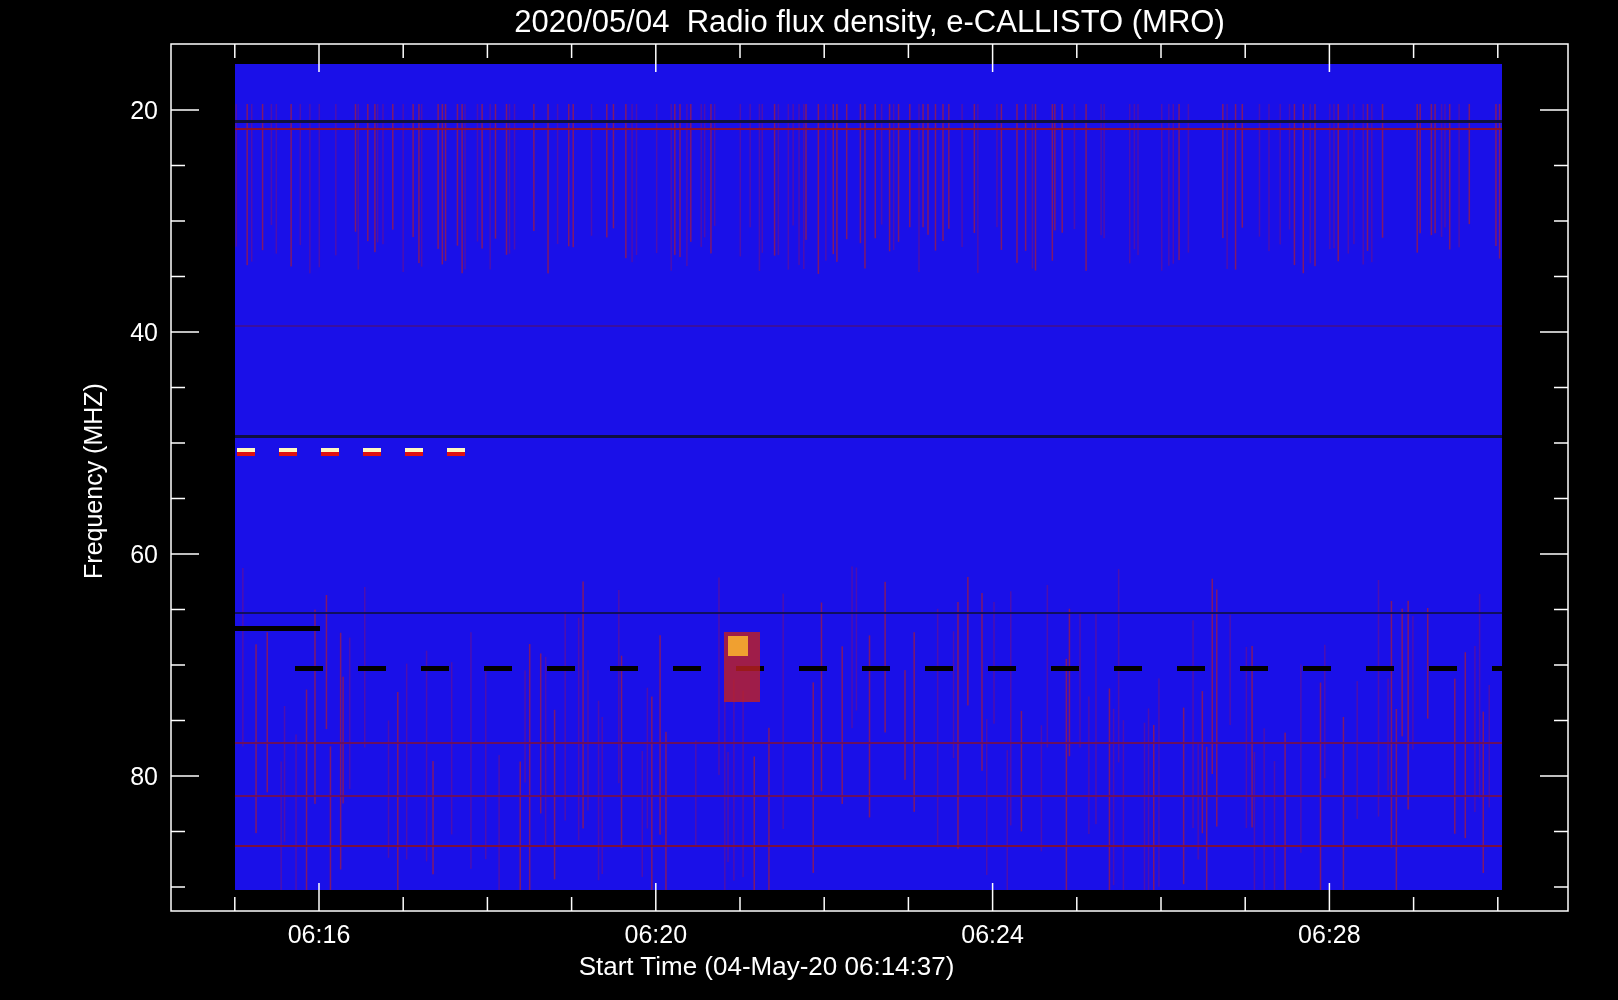 Image resolution: width=1618 pixels, height=1000 pixels. Describe the element at coordinates (869, 21) in the screenshot. I see `chart-title: 2020/05/04 Radio flux density, e-CALLISTO (MRO)` at that location.